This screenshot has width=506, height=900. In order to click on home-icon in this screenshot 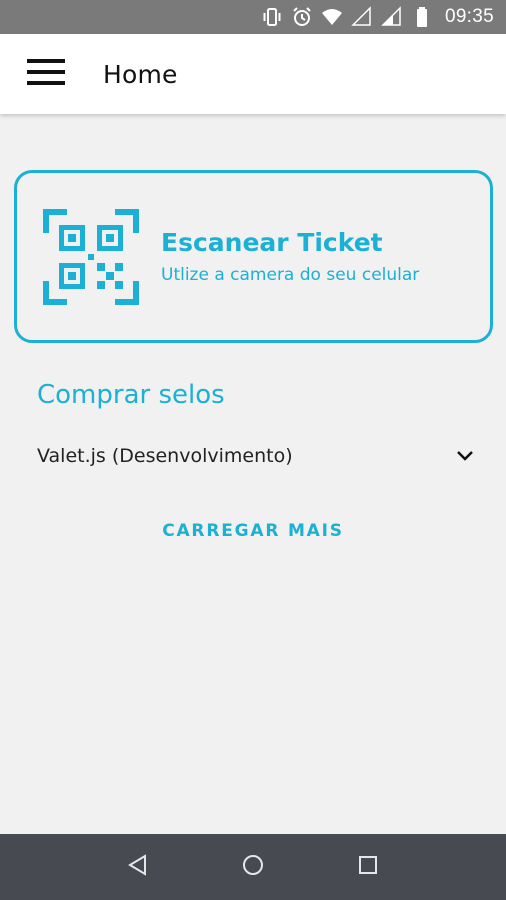, I will do `click(253, 867)`.